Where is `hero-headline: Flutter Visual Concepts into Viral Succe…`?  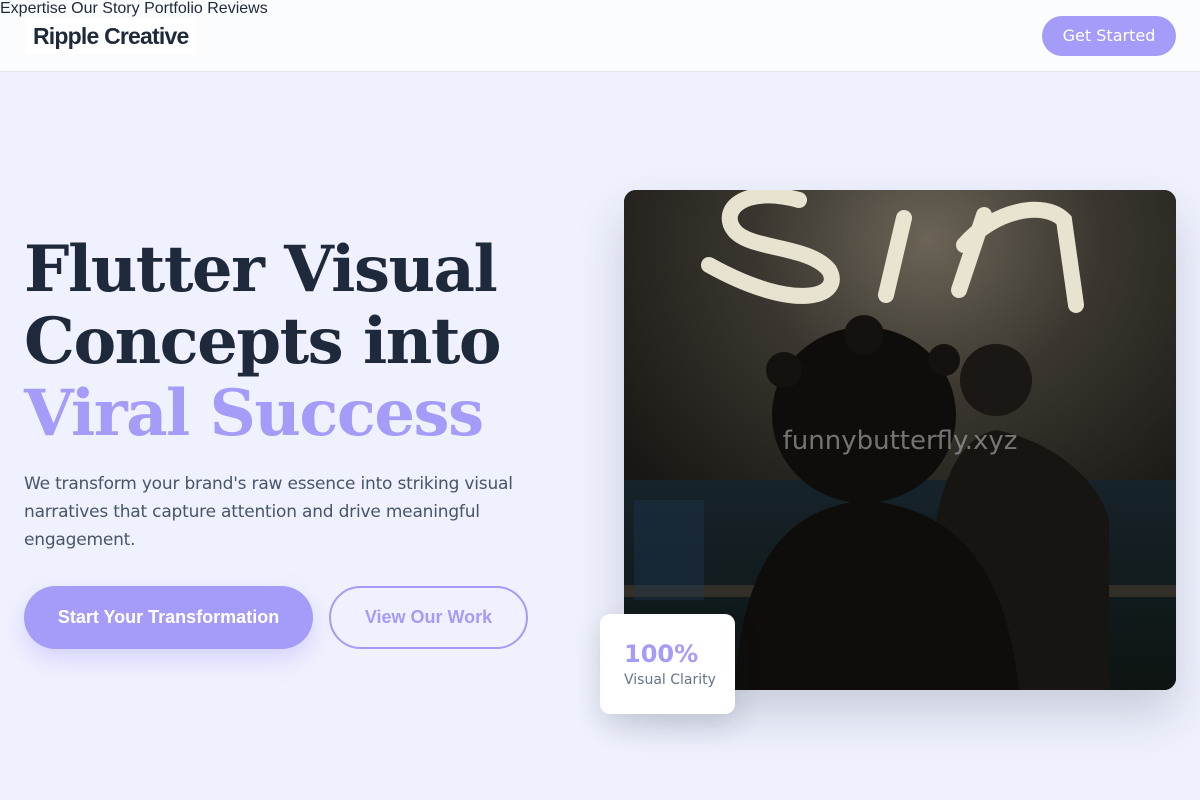 hero-headline: Flutter Visual Concepts into Viral Succe… is located at coordinates (304, 342).